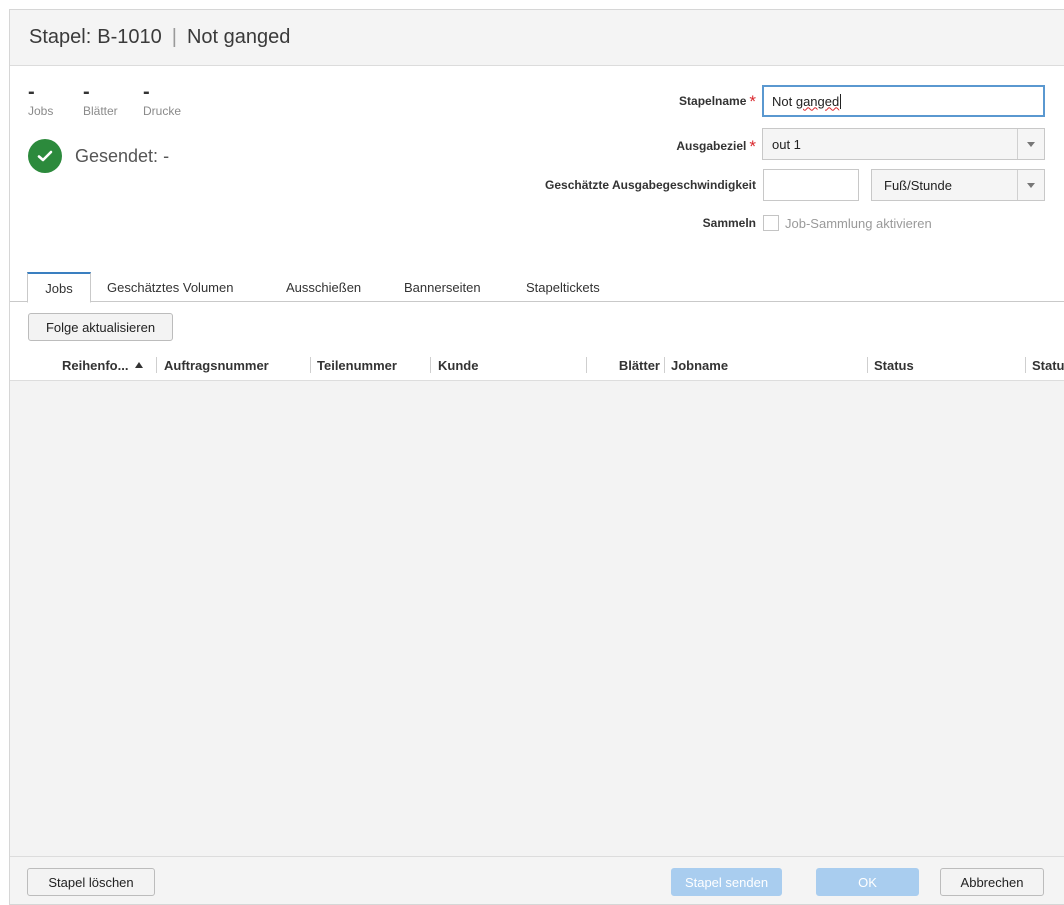 The height and width of the screenshot is (905, 1064). Describe the element at coordinates (944, 365) in the screenshot. I see `column-header-status: Status` at that location.